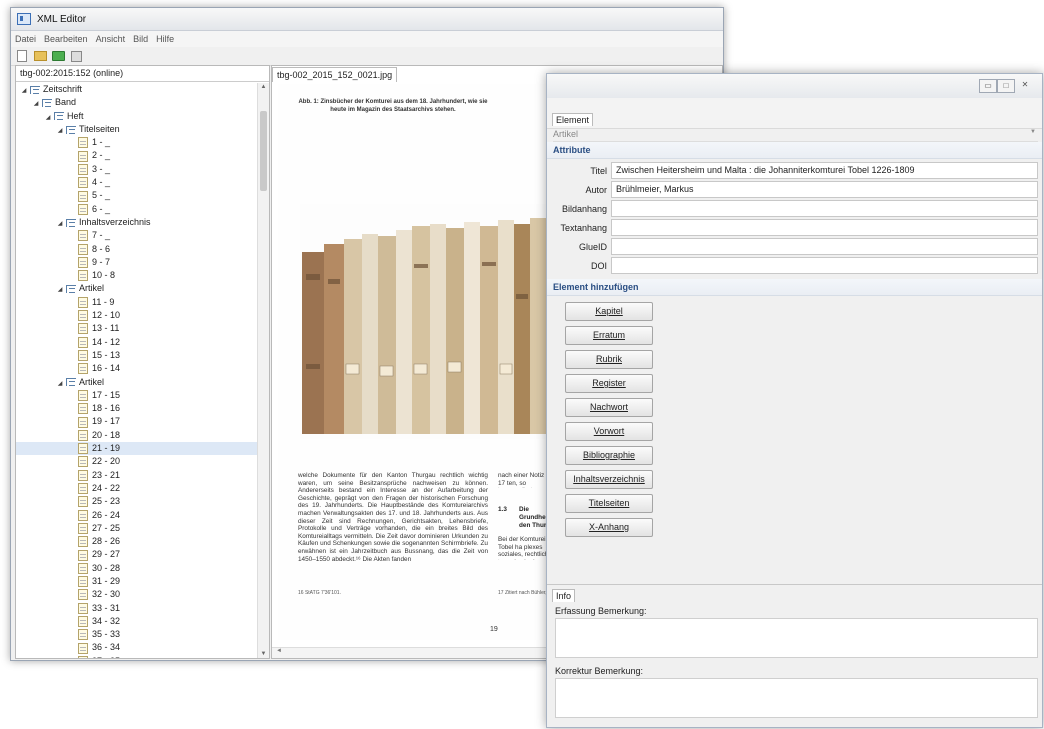  What do you see at coordinates (596, 189) in the screenshot?
I see `attribute-label: Autor` at bounding box center [596, 189].